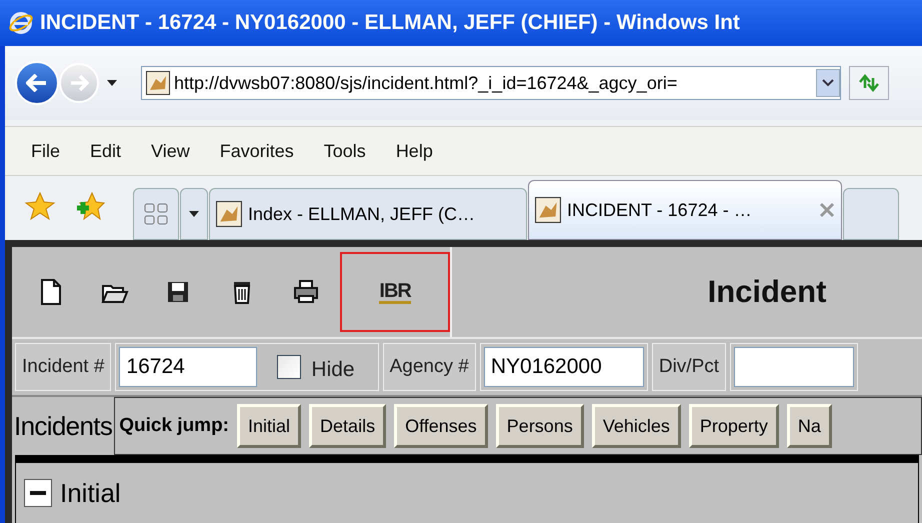 The height and width of the screenshot is (523, 922). Describe the element at coordinates (827, 210) in the screenshot. I see `close-icon` at that location.